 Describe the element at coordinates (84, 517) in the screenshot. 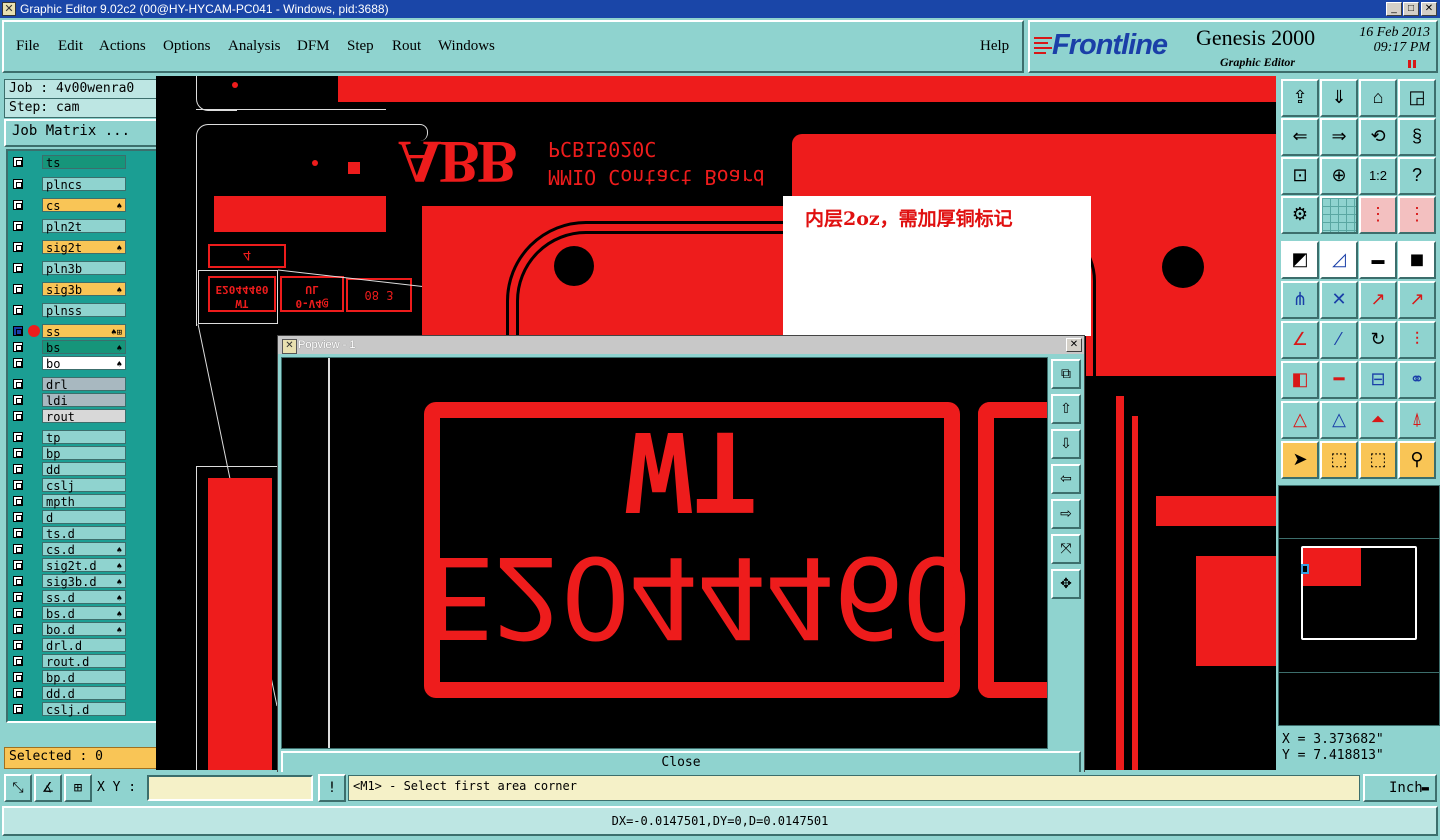

I see `layer-name: d` at that location.